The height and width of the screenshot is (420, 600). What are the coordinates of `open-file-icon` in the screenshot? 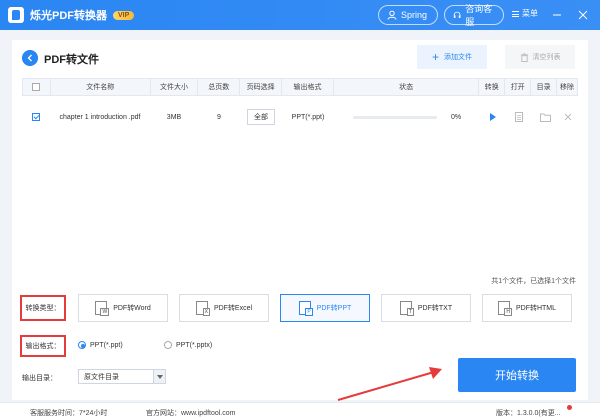 It's located at (519, 117).